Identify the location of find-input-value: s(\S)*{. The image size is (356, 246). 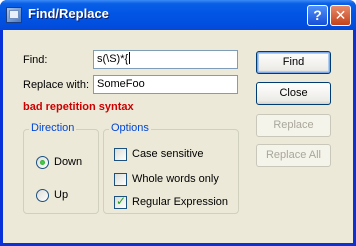
(113, 59).